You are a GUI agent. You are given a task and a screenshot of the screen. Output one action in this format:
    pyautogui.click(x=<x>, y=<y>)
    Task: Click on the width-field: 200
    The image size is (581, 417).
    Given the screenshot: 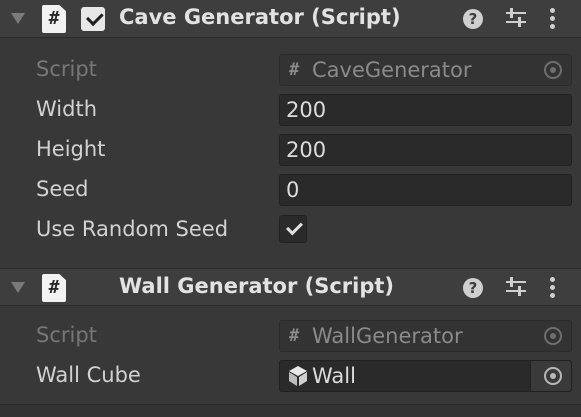 What is the action you would take?
    pyautogui.click(x=425, y=110)
    